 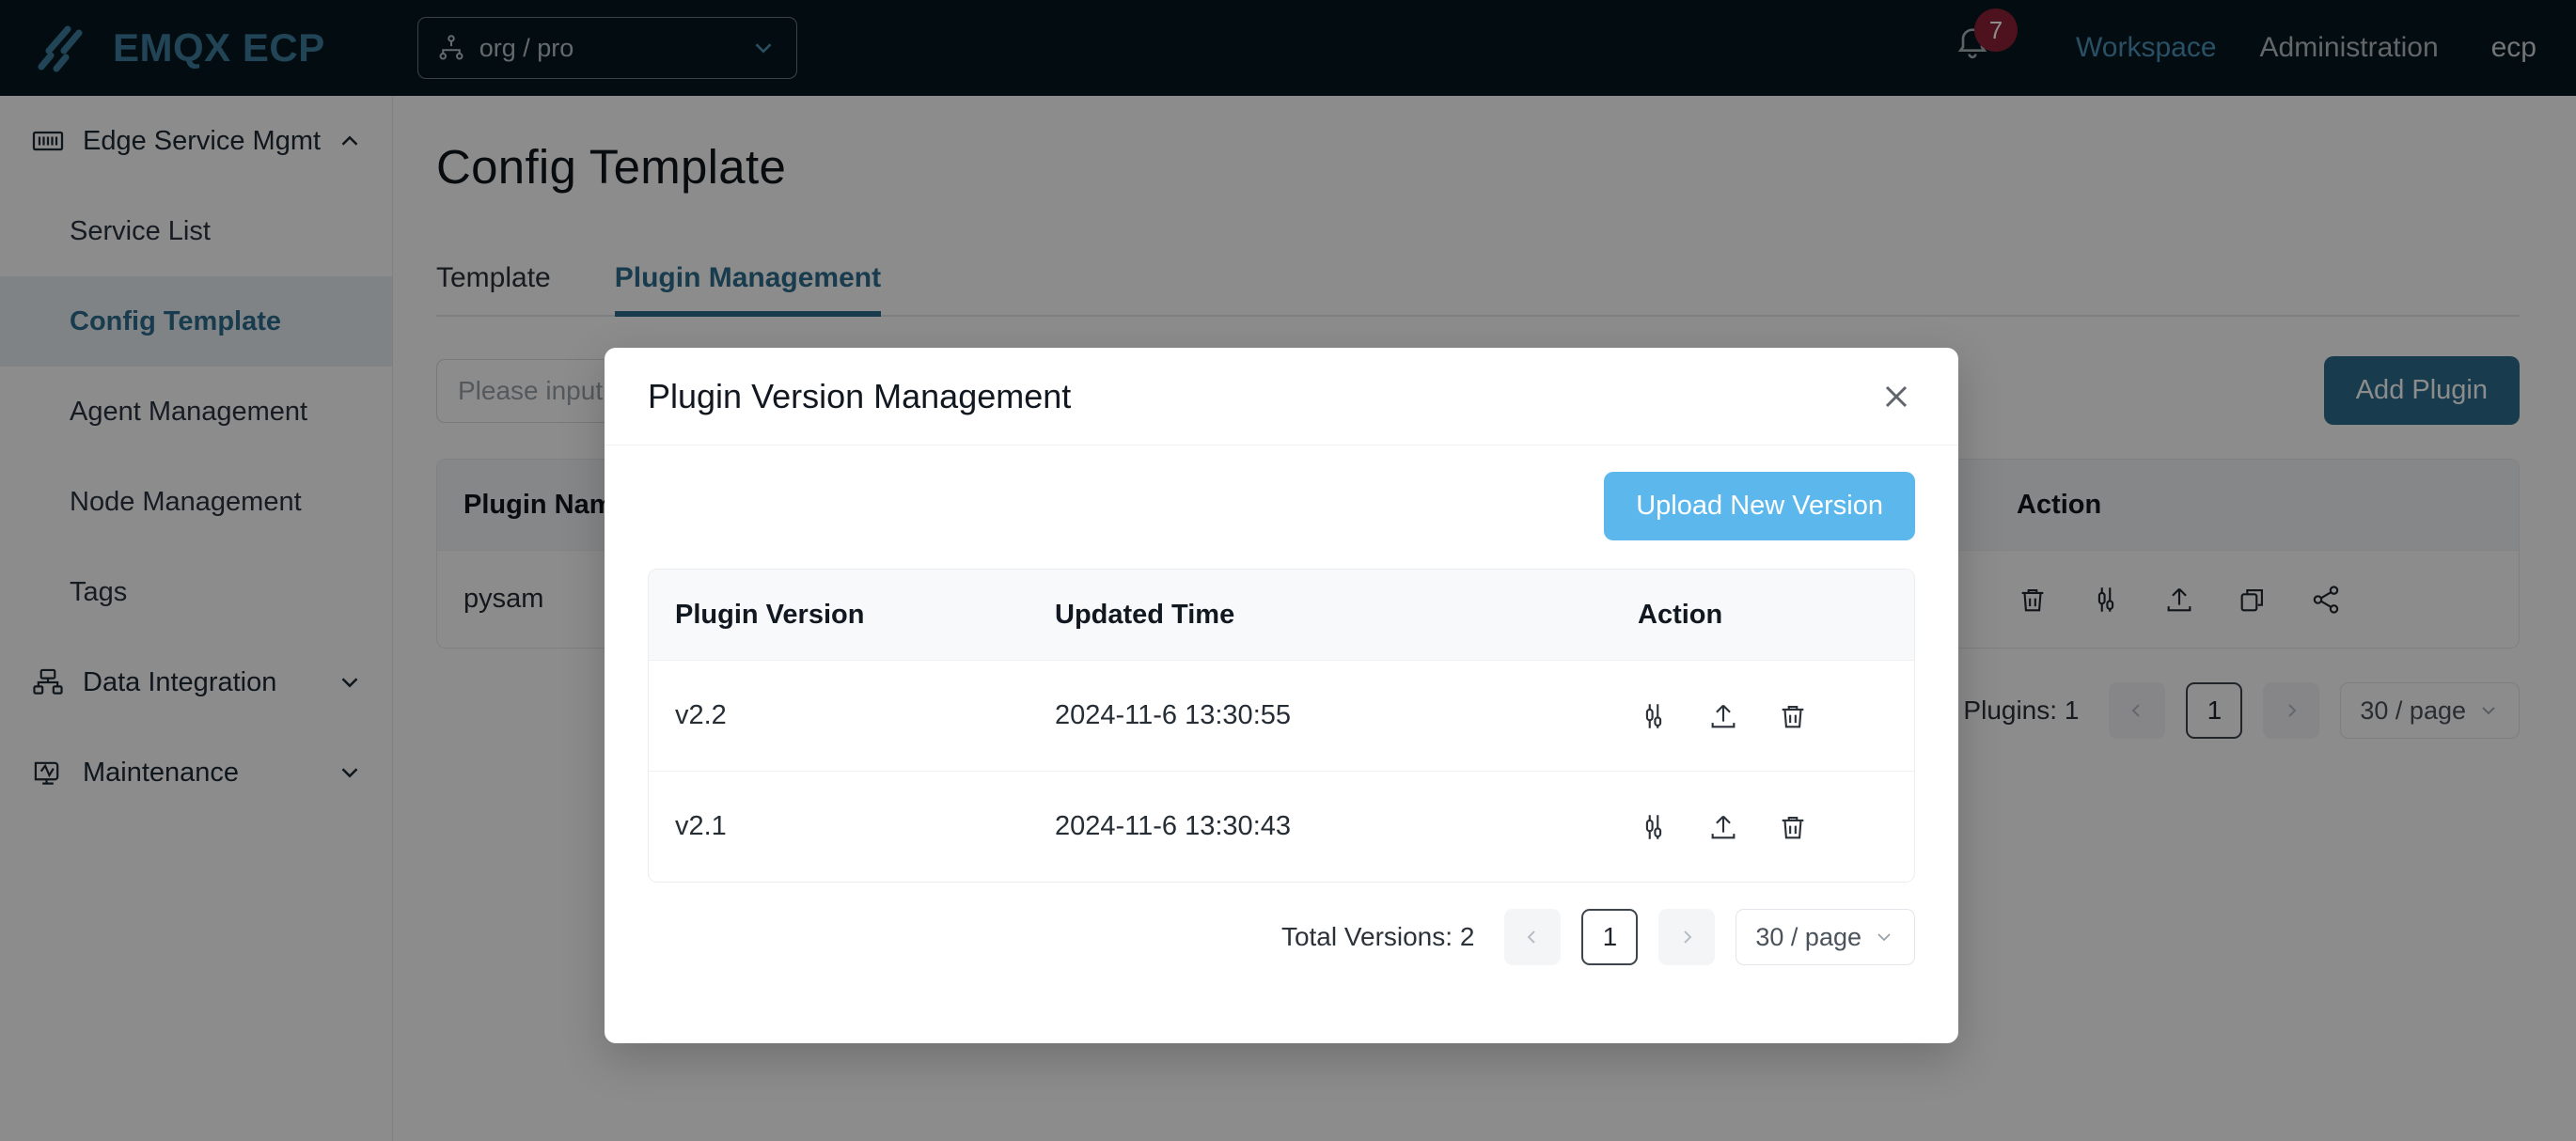 I want to click on cell-updated-time: 2024-11-6 13:30:43, so click(x=1173, y=826).